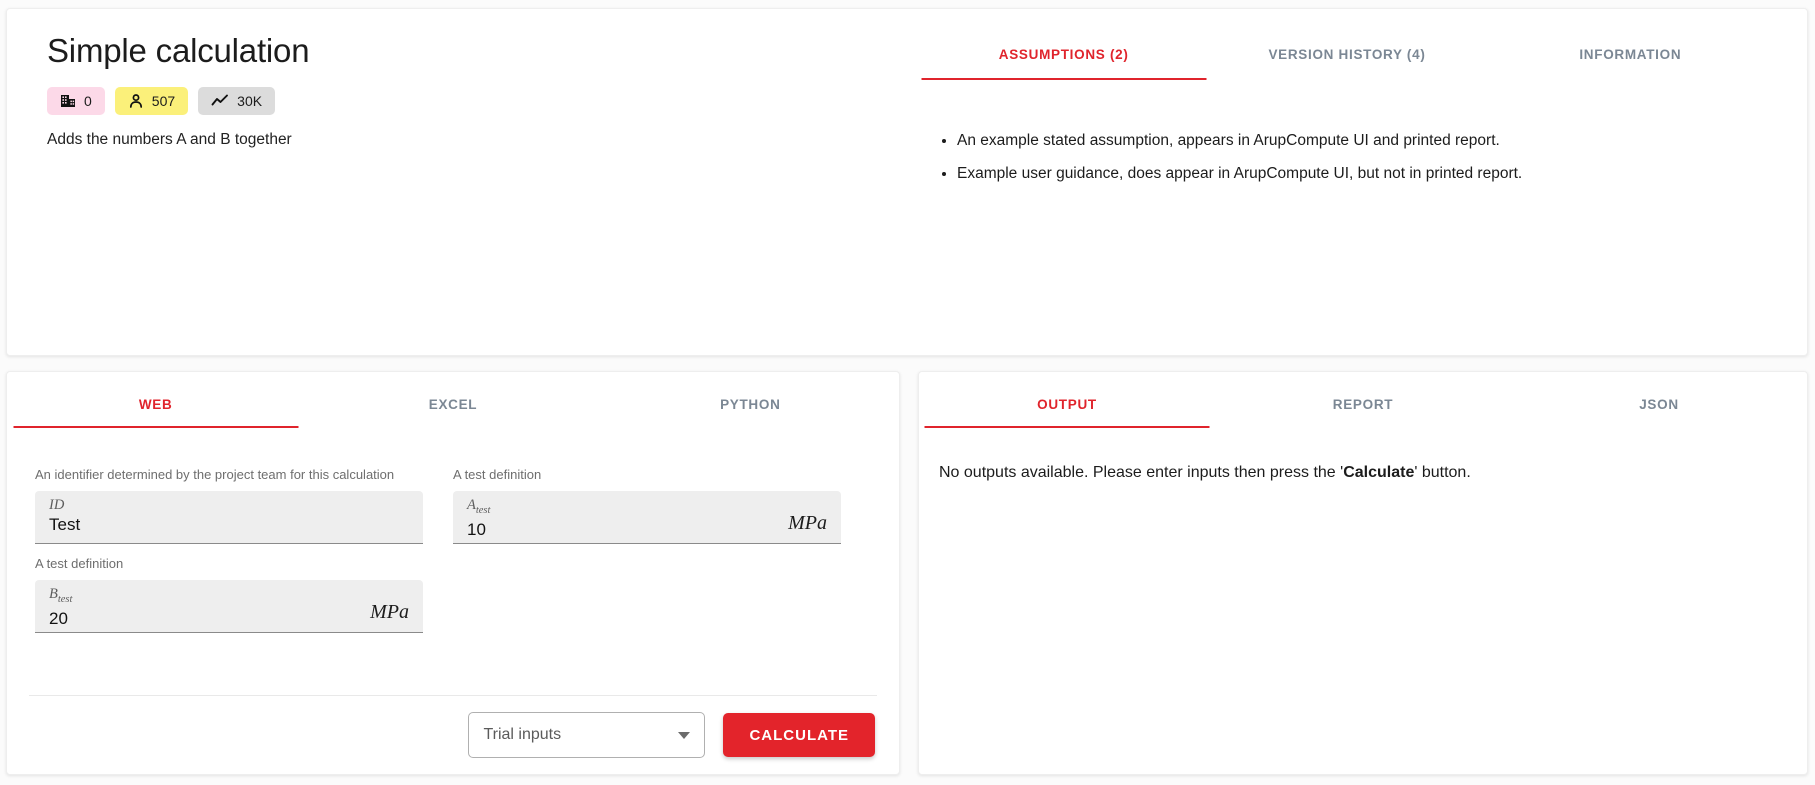 The height and width of the screenshot is (785, 1815). Describe the element at coordinates (1063, 54) in the screenshot. I see `tab-assumptions-label: ASSUMPTIONS (2)` at that location.